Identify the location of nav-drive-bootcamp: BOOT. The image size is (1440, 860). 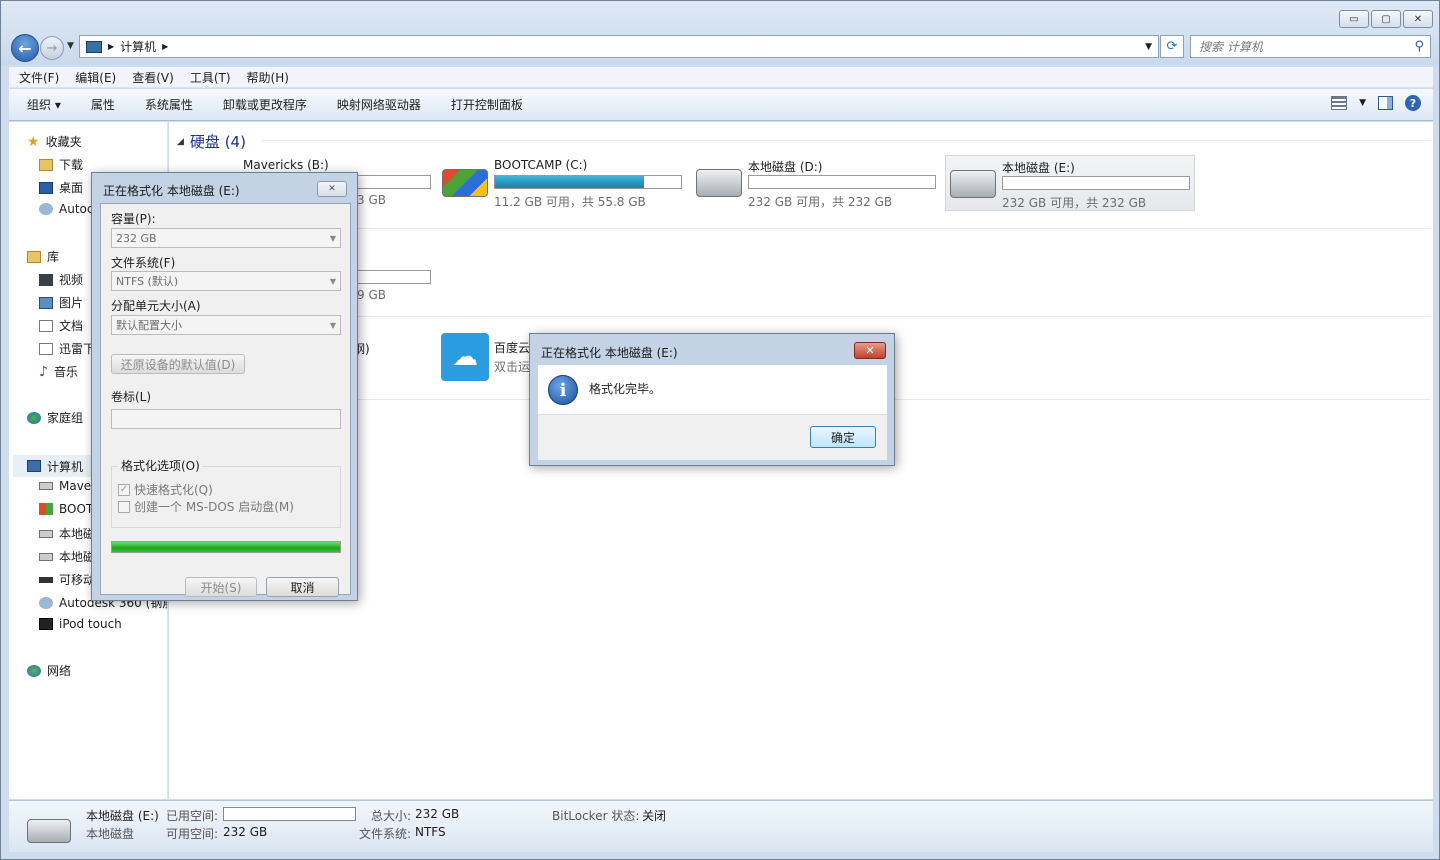
(66, 509).